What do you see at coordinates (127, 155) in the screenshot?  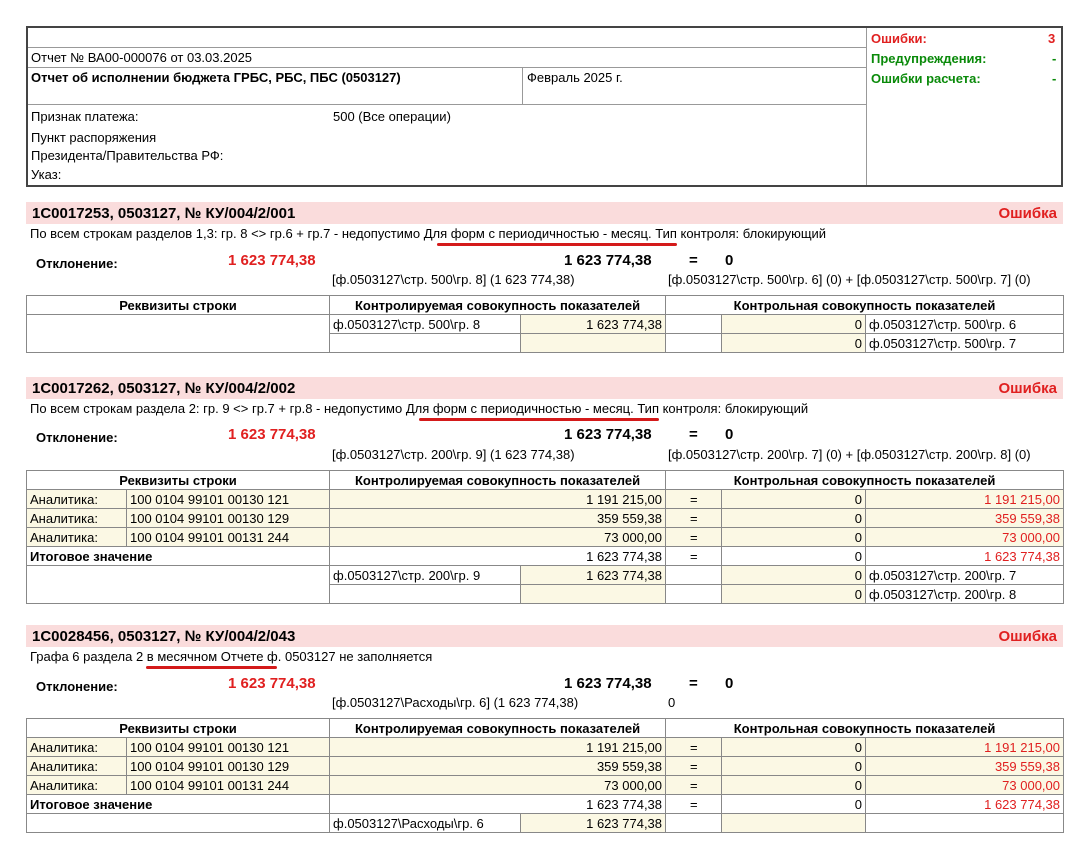 I see `order-label-2: Президента/Правительства РФ:` at bounding box center [127, 155].